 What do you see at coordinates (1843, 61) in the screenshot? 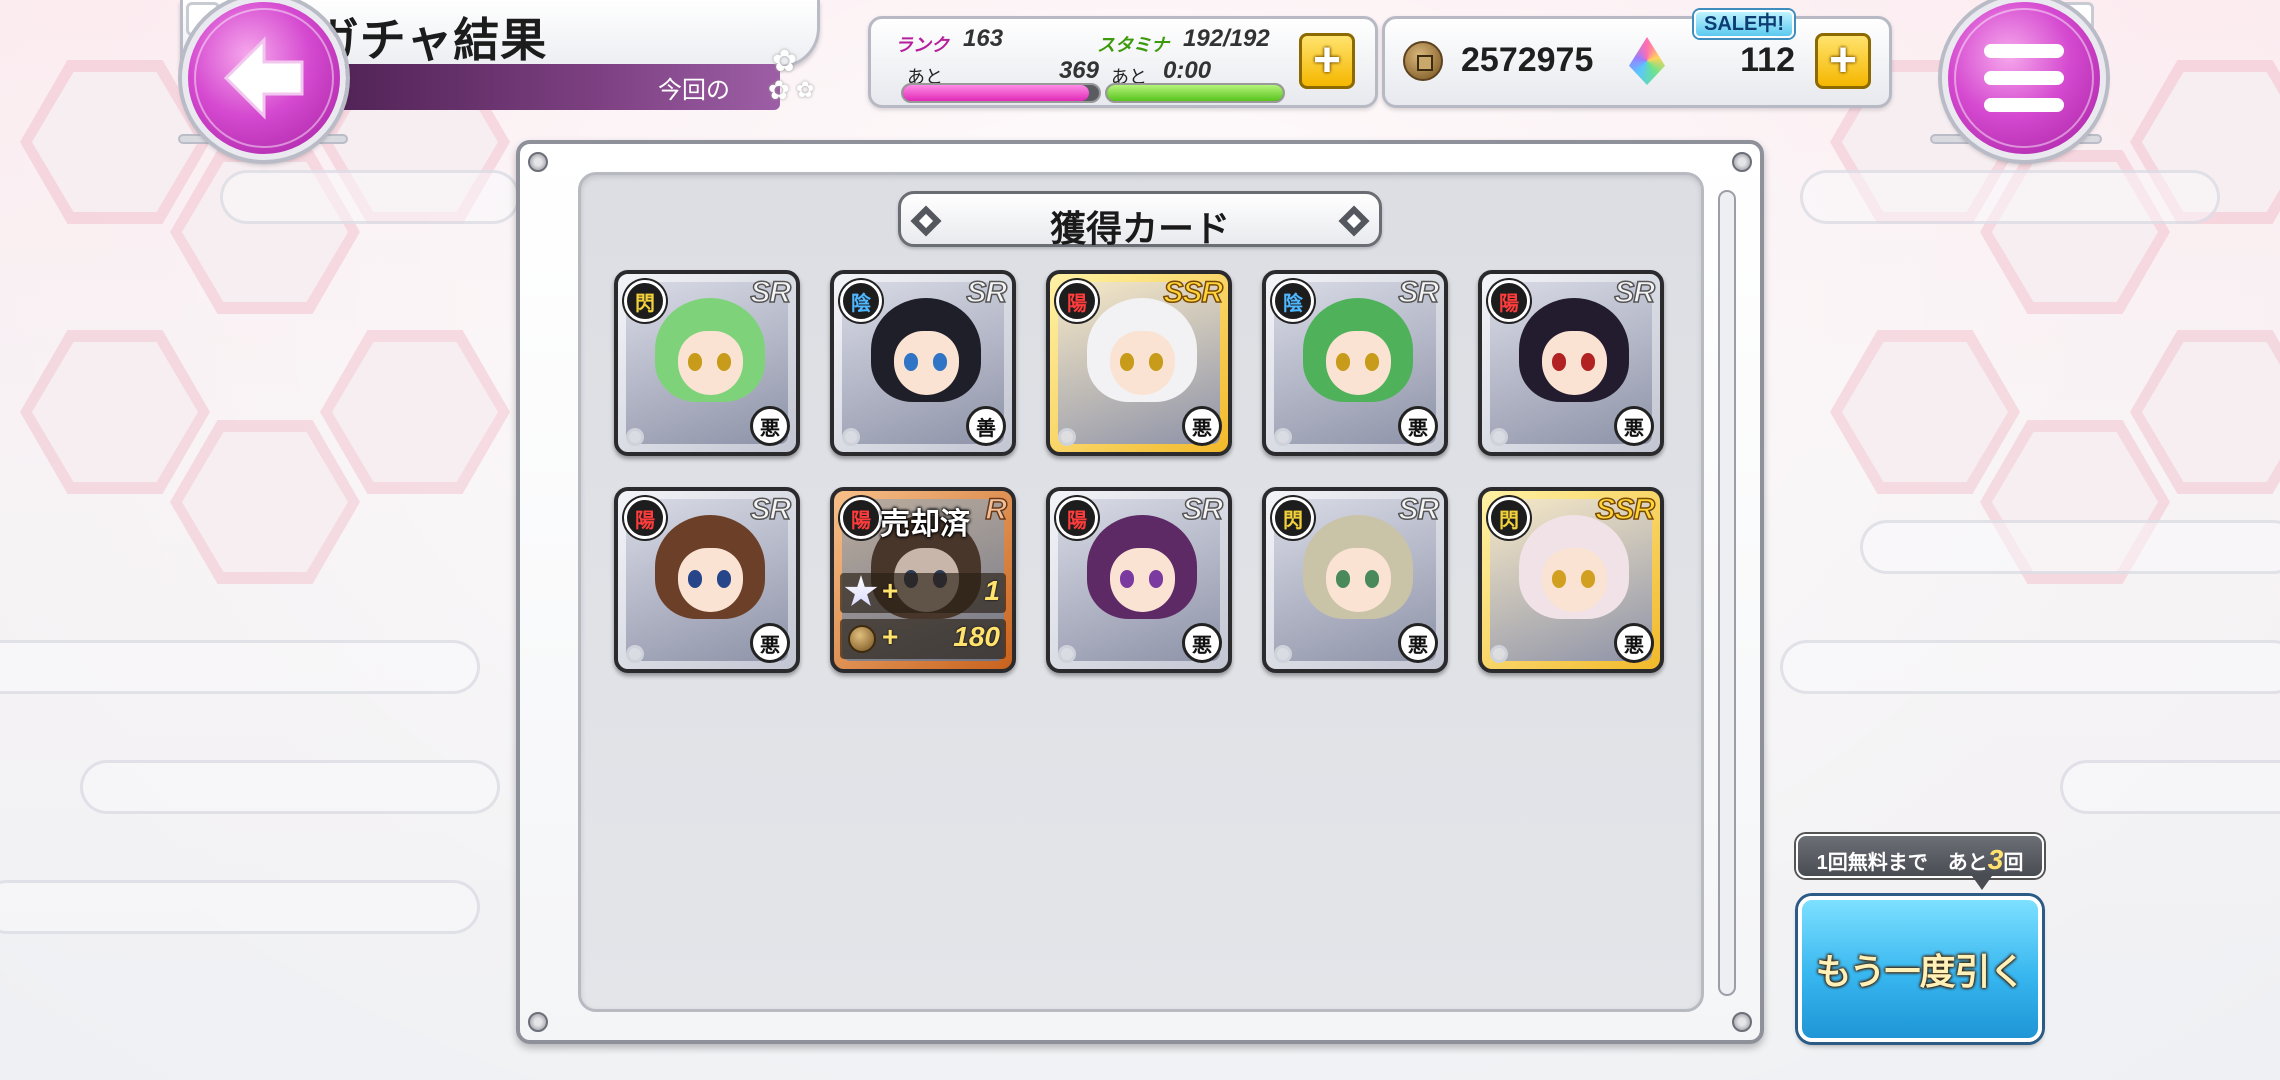
I see `gem-plus-button: +` at bounding box center [1843, 61].